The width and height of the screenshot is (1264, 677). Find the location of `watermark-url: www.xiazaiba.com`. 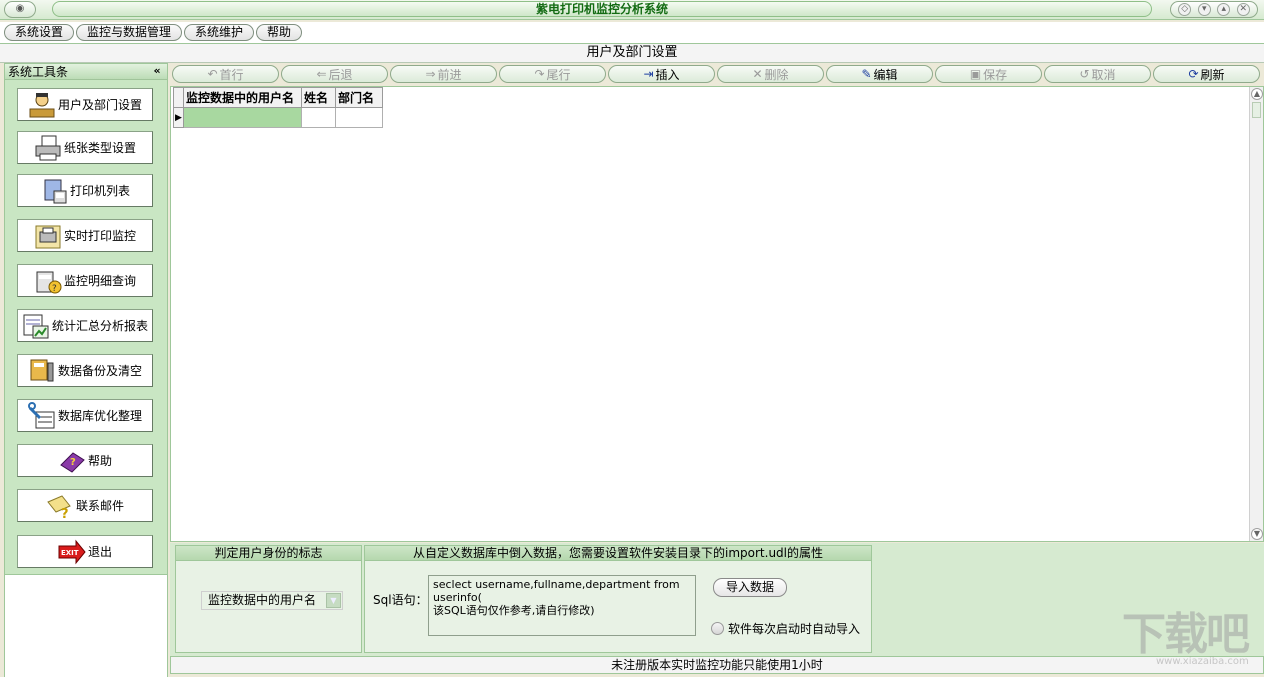

watermark-url: www.xiazaiba.com is located at coordinates (1202, 661).